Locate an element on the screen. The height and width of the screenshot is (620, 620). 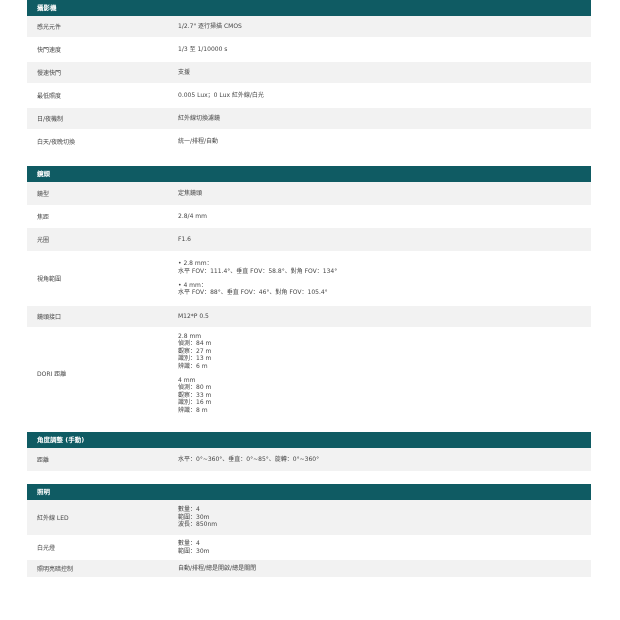
value-block: 1/2.7" 逐行掃描 CMOS is located at coordinates (384, 27).